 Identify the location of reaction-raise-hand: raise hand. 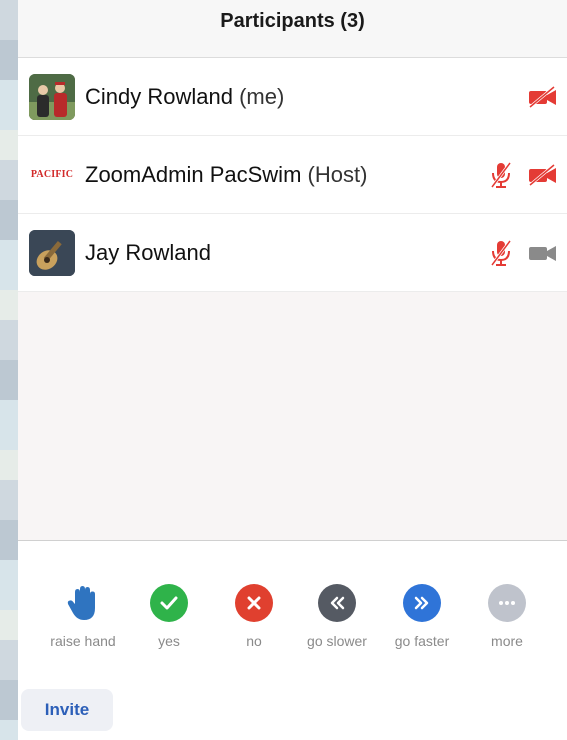
(83, 616).